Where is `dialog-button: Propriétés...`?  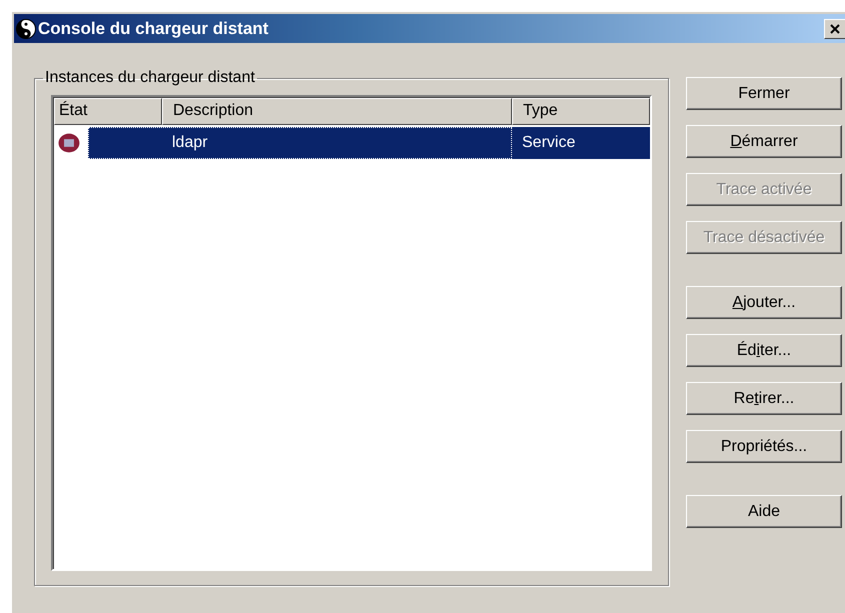 dialog-button: Propriétés... is located at coordinates (764, 446).